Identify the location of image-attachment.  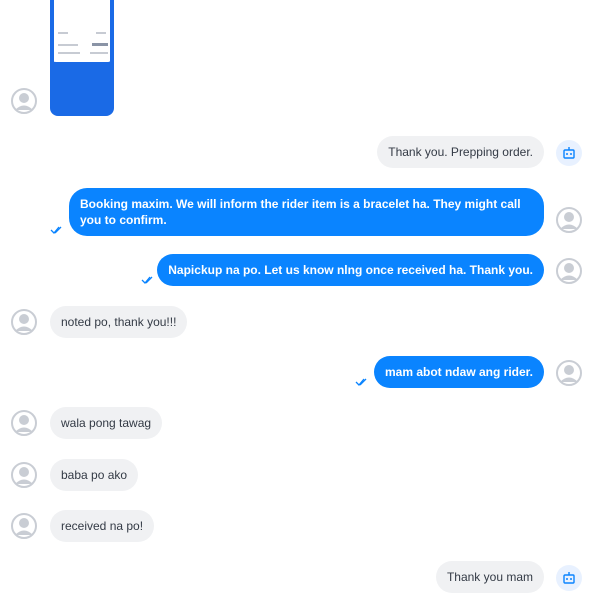
(82, 58).